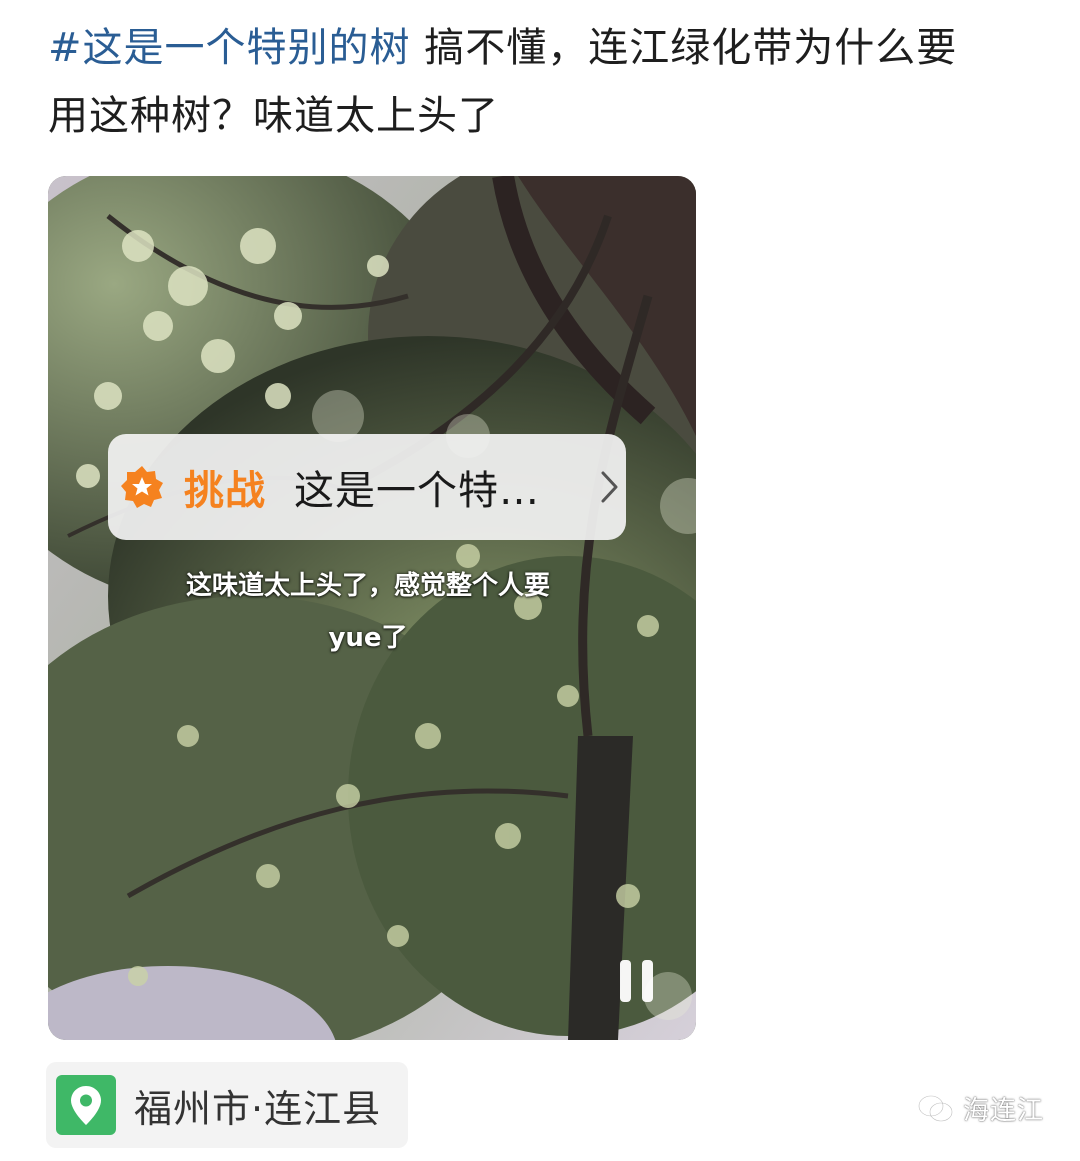 The height and width of the screenshot is (1161, 1080). Describe the element at coordinates (368, 612) in the screenshot. I see `video-caption: 这味道太上头了，感觉整个人要 yue了` at that location.